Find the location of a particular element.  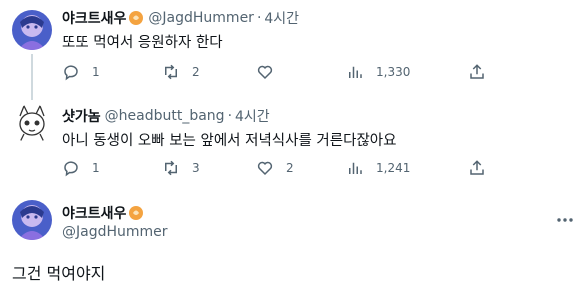

like-button: 2 is located at coordinates (275, 168).